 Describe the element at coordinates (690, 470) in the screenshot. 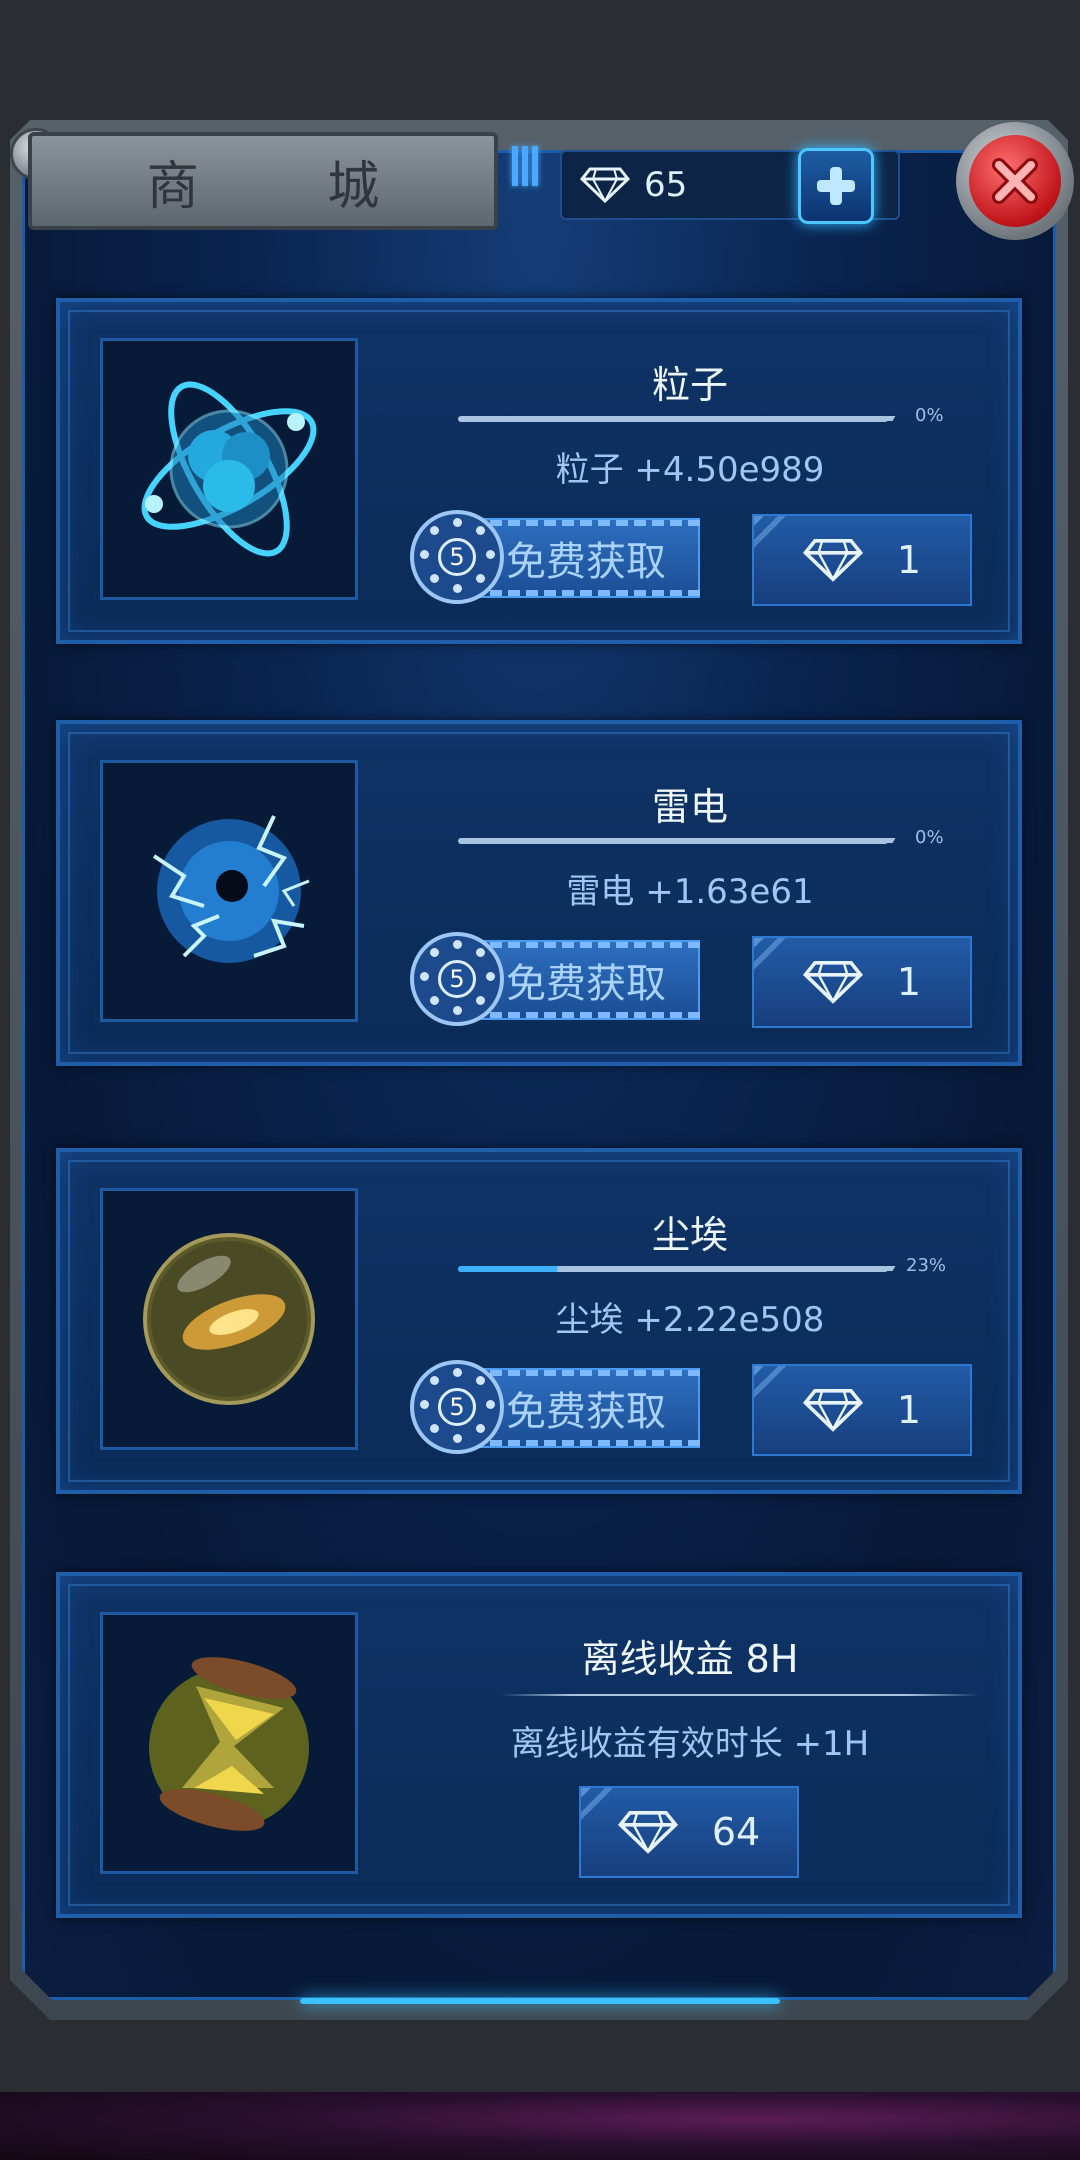

I see `reward-text: 粒子 +4.50e989` at that location.